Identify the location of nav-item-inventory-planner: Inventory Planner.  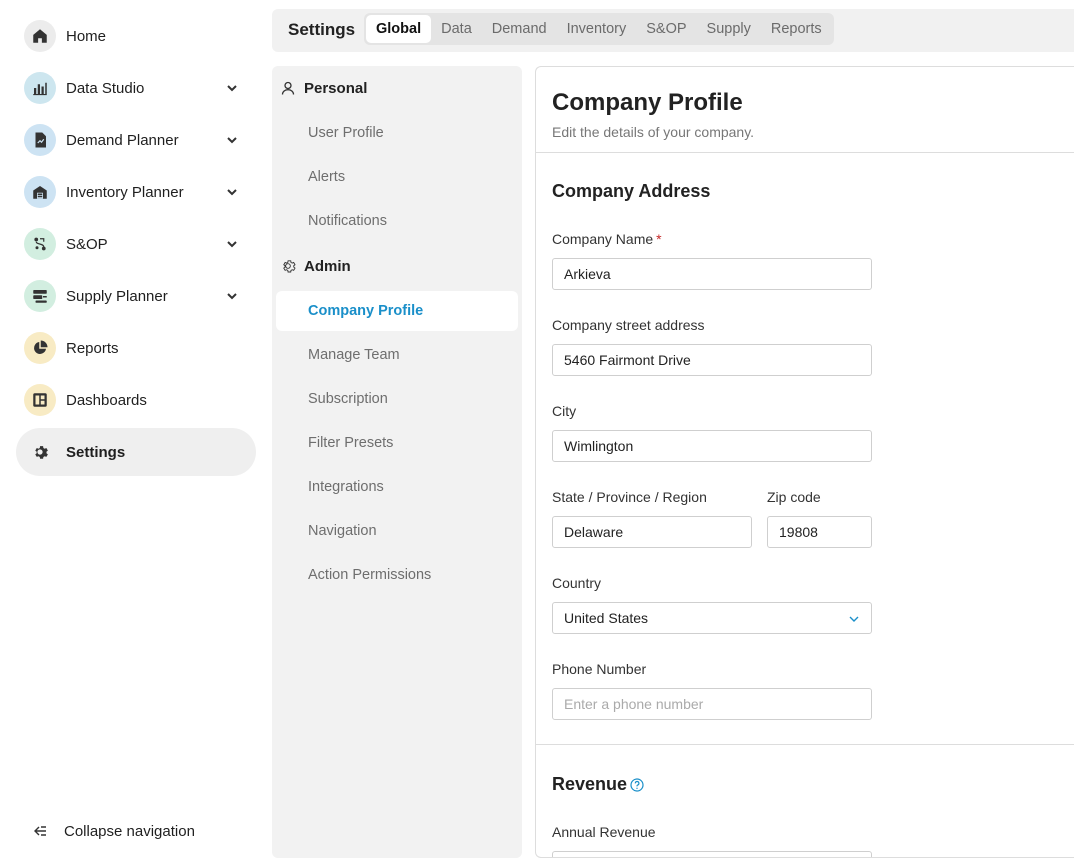
(136, 192).